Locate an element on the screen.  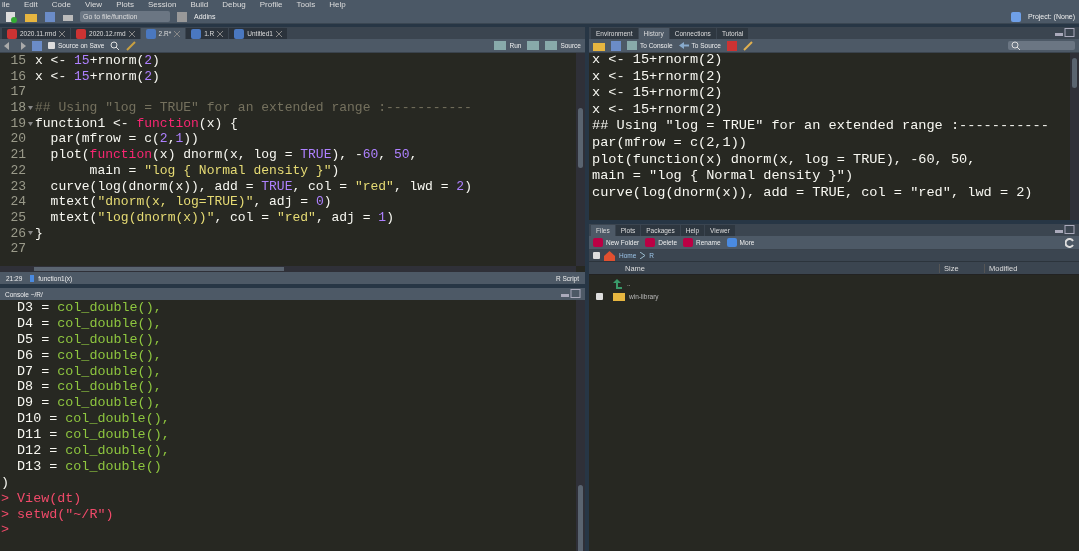
code-line: par(mfrow = c(2,1)) is located at coordinates (124, 139).